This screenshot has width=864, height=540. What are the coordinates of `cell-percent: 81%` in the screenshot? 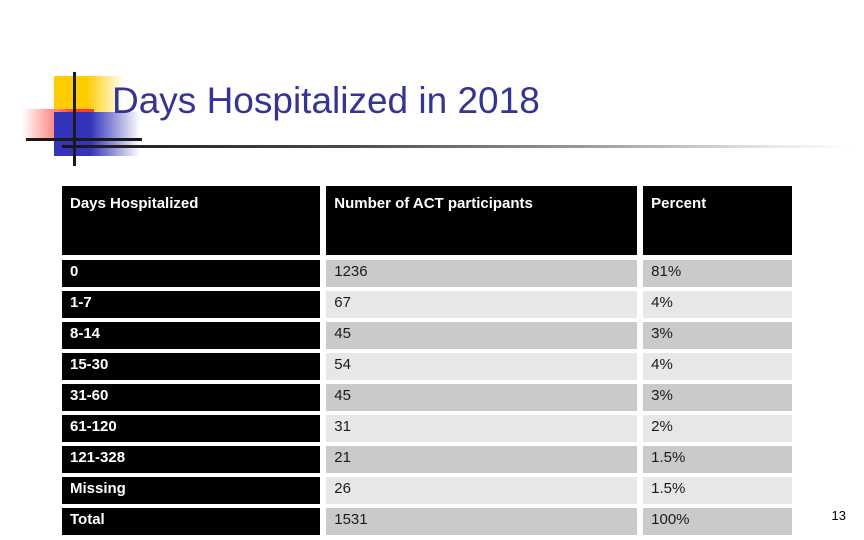 It's located at (717, 273).